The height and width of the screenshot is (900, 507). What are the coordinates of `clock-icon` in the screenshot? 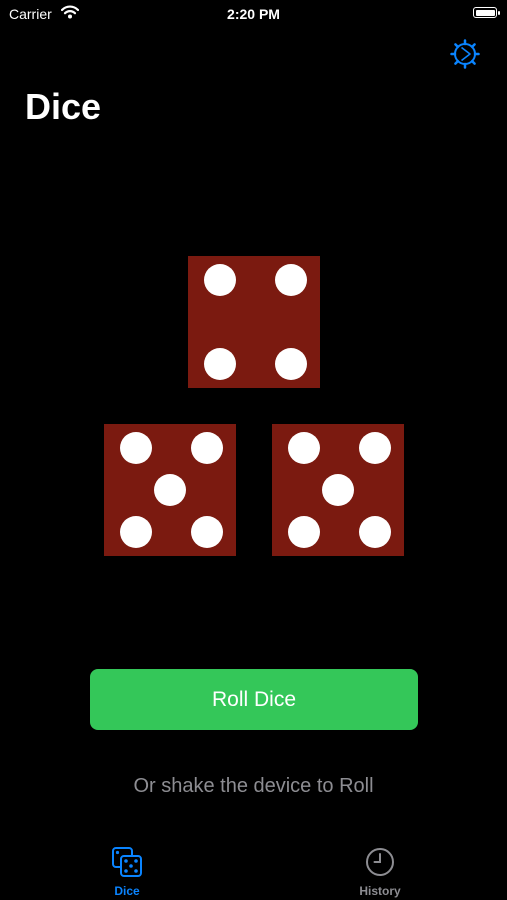 It's located at (380, 862).